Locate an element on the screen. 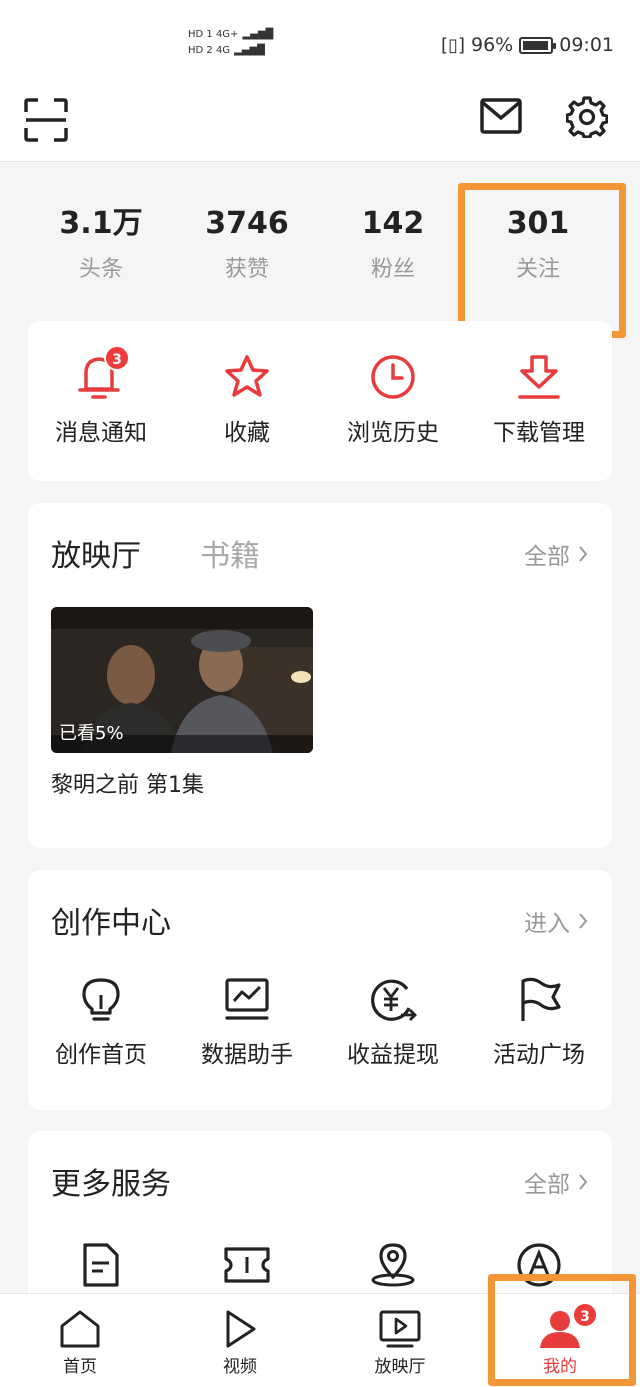 The width and height of the screenshot is (640, 1387). play-icon is located at coordinates (241, 1329).